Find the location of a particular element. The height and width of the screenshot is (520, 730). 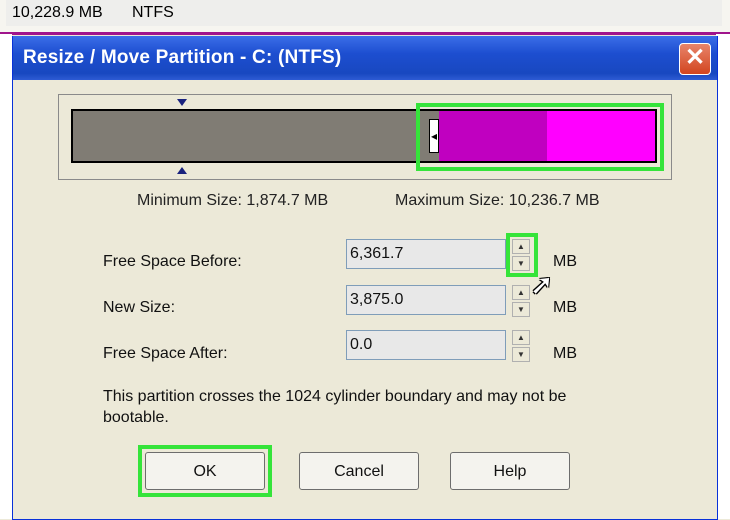

maximum-size-label: Maximum Size: 10,236.7 MB is located at coordinates (497, 200).